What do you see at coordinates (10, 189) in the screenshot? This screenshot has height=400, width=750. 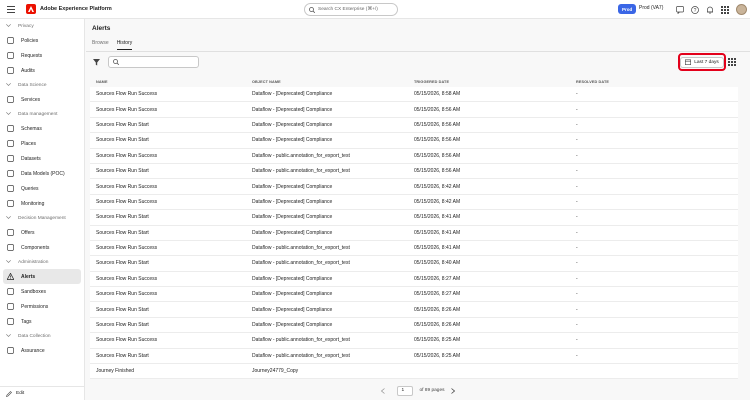 I see `queries-icon` at bounding box center [10, 189].